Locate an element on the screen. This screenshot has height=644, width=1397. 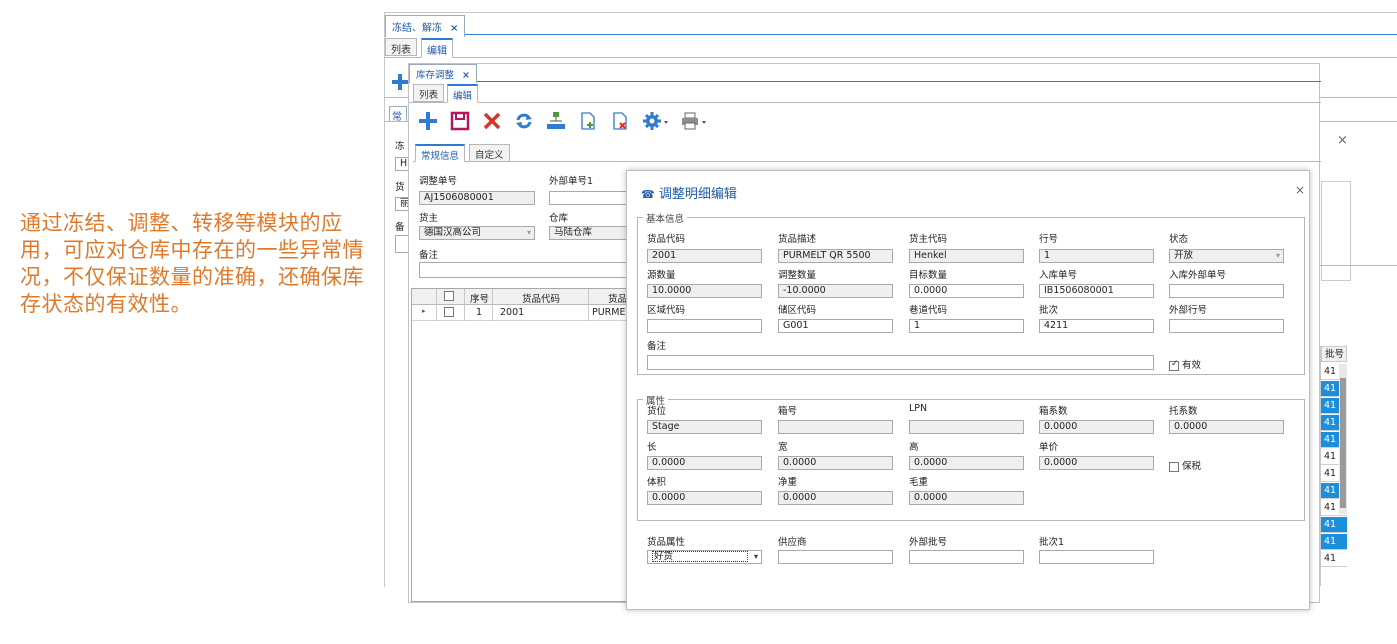
label-lane-code: 巷道代码 is located at coordinates (928, 310).